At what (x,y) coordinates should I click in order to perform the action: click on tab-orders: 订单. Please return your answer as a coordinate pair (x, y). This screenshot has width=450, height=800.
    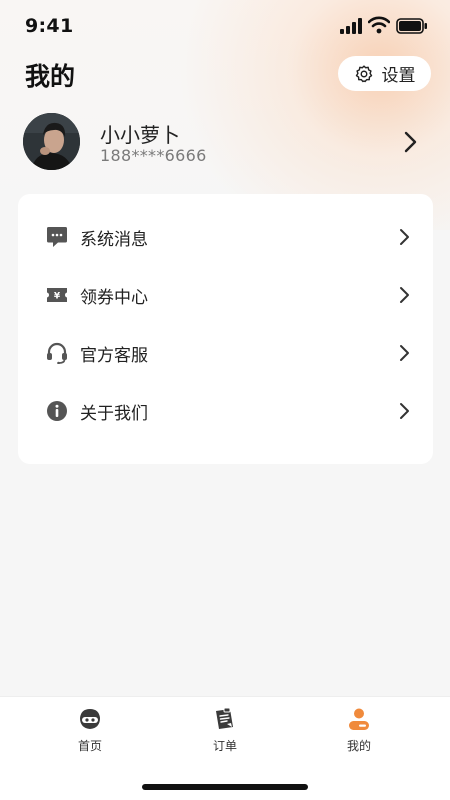
    Looking at the image, I should click on (225, 733).